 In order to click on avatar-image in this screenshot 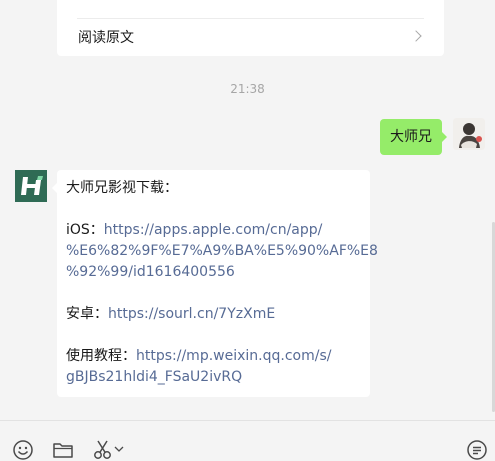, I will do `click(469, 134)`.